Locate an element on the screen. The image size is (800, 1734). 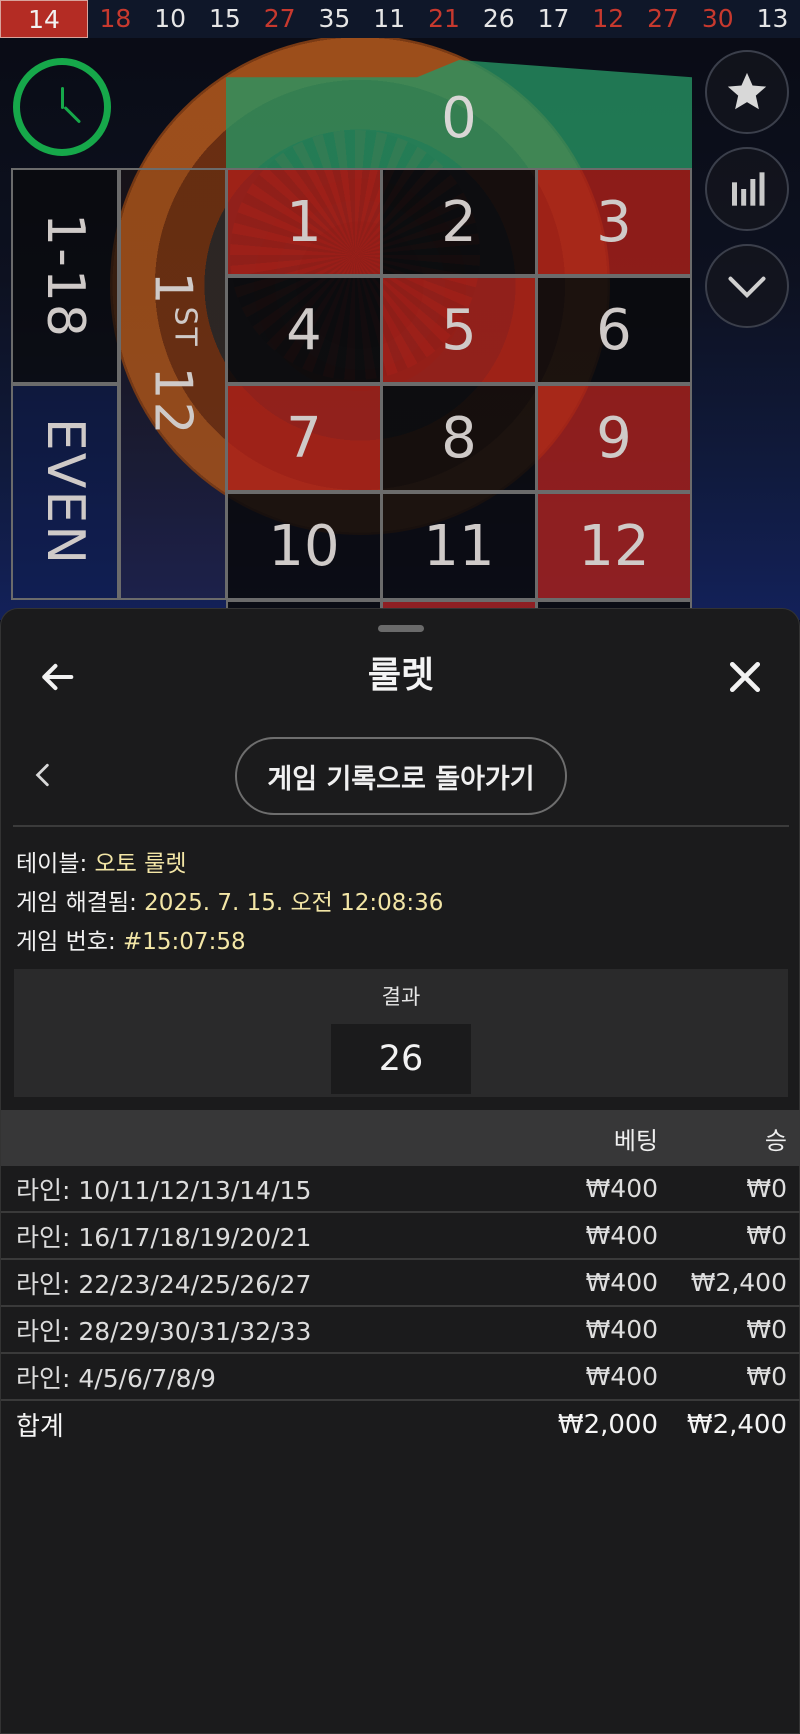
recent-result: 15 is located at coordinates (225, 18).